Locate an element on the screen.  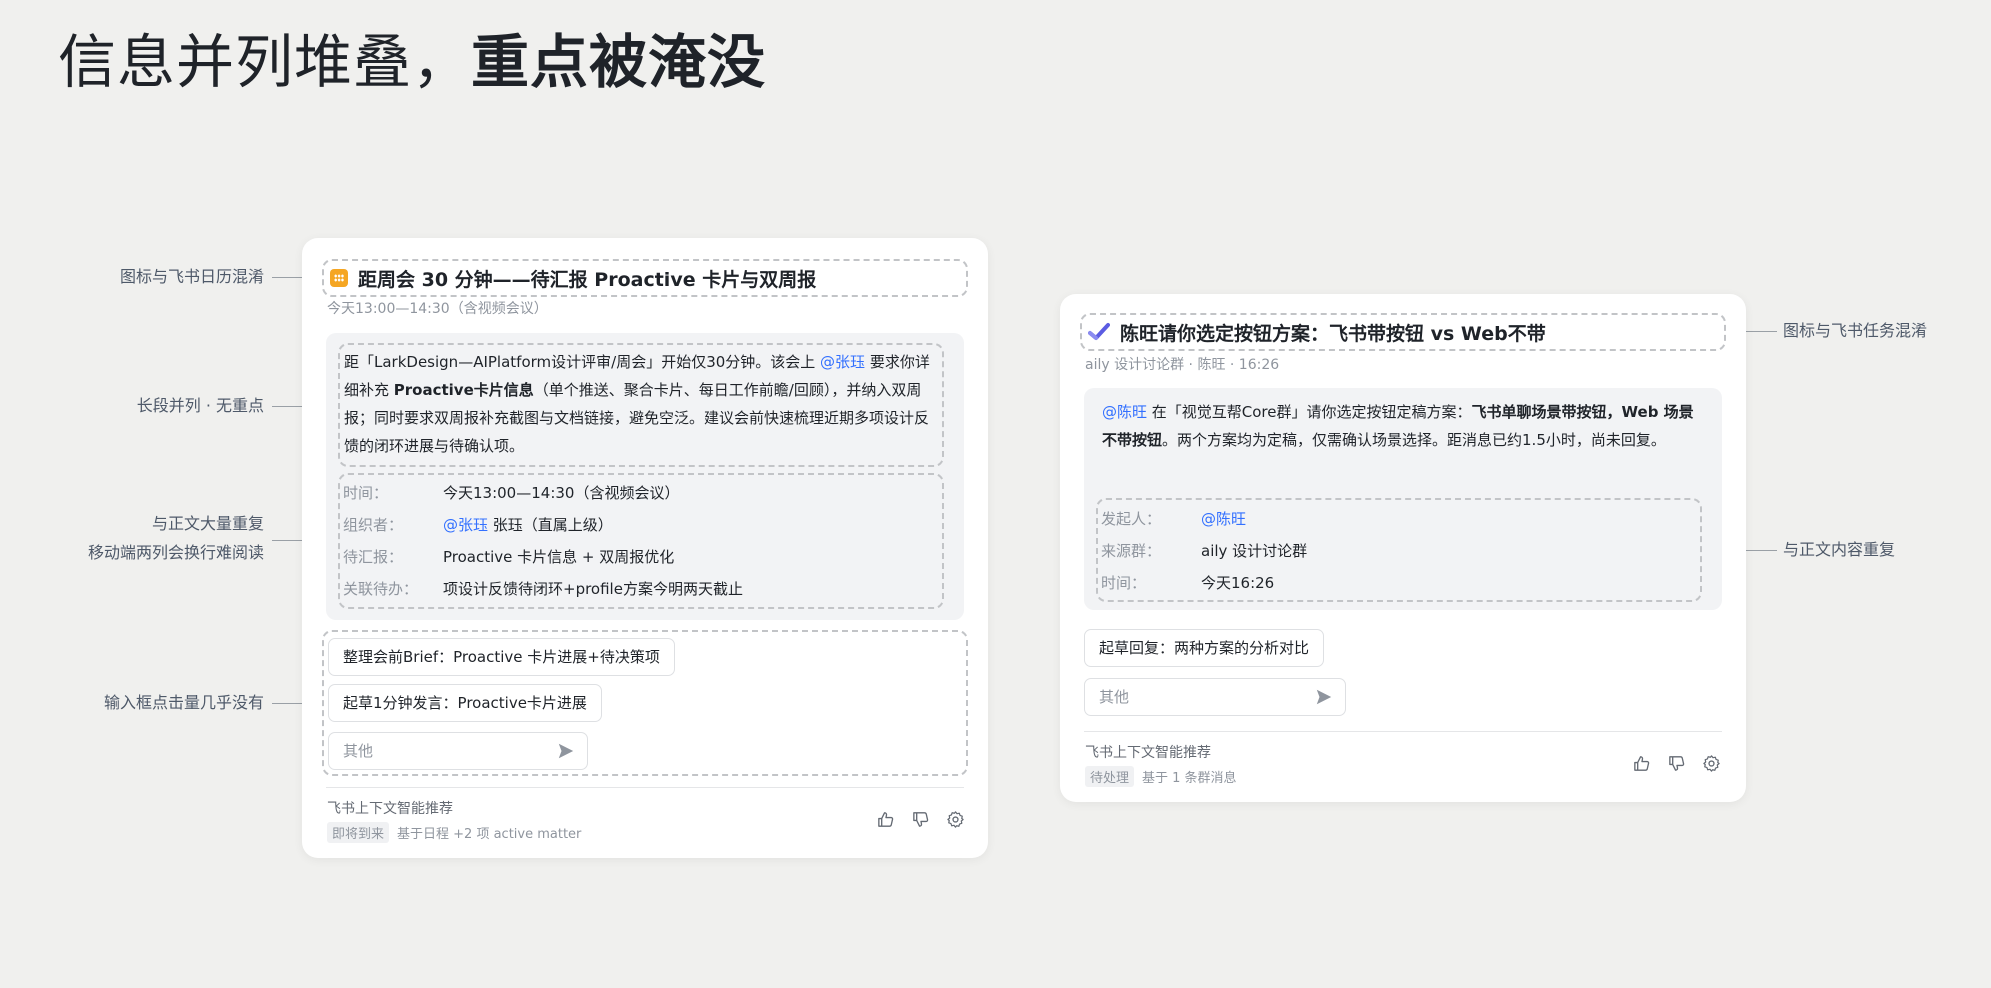
info-value: aily 设计讨论群 is located at coordinates (1254, 550).